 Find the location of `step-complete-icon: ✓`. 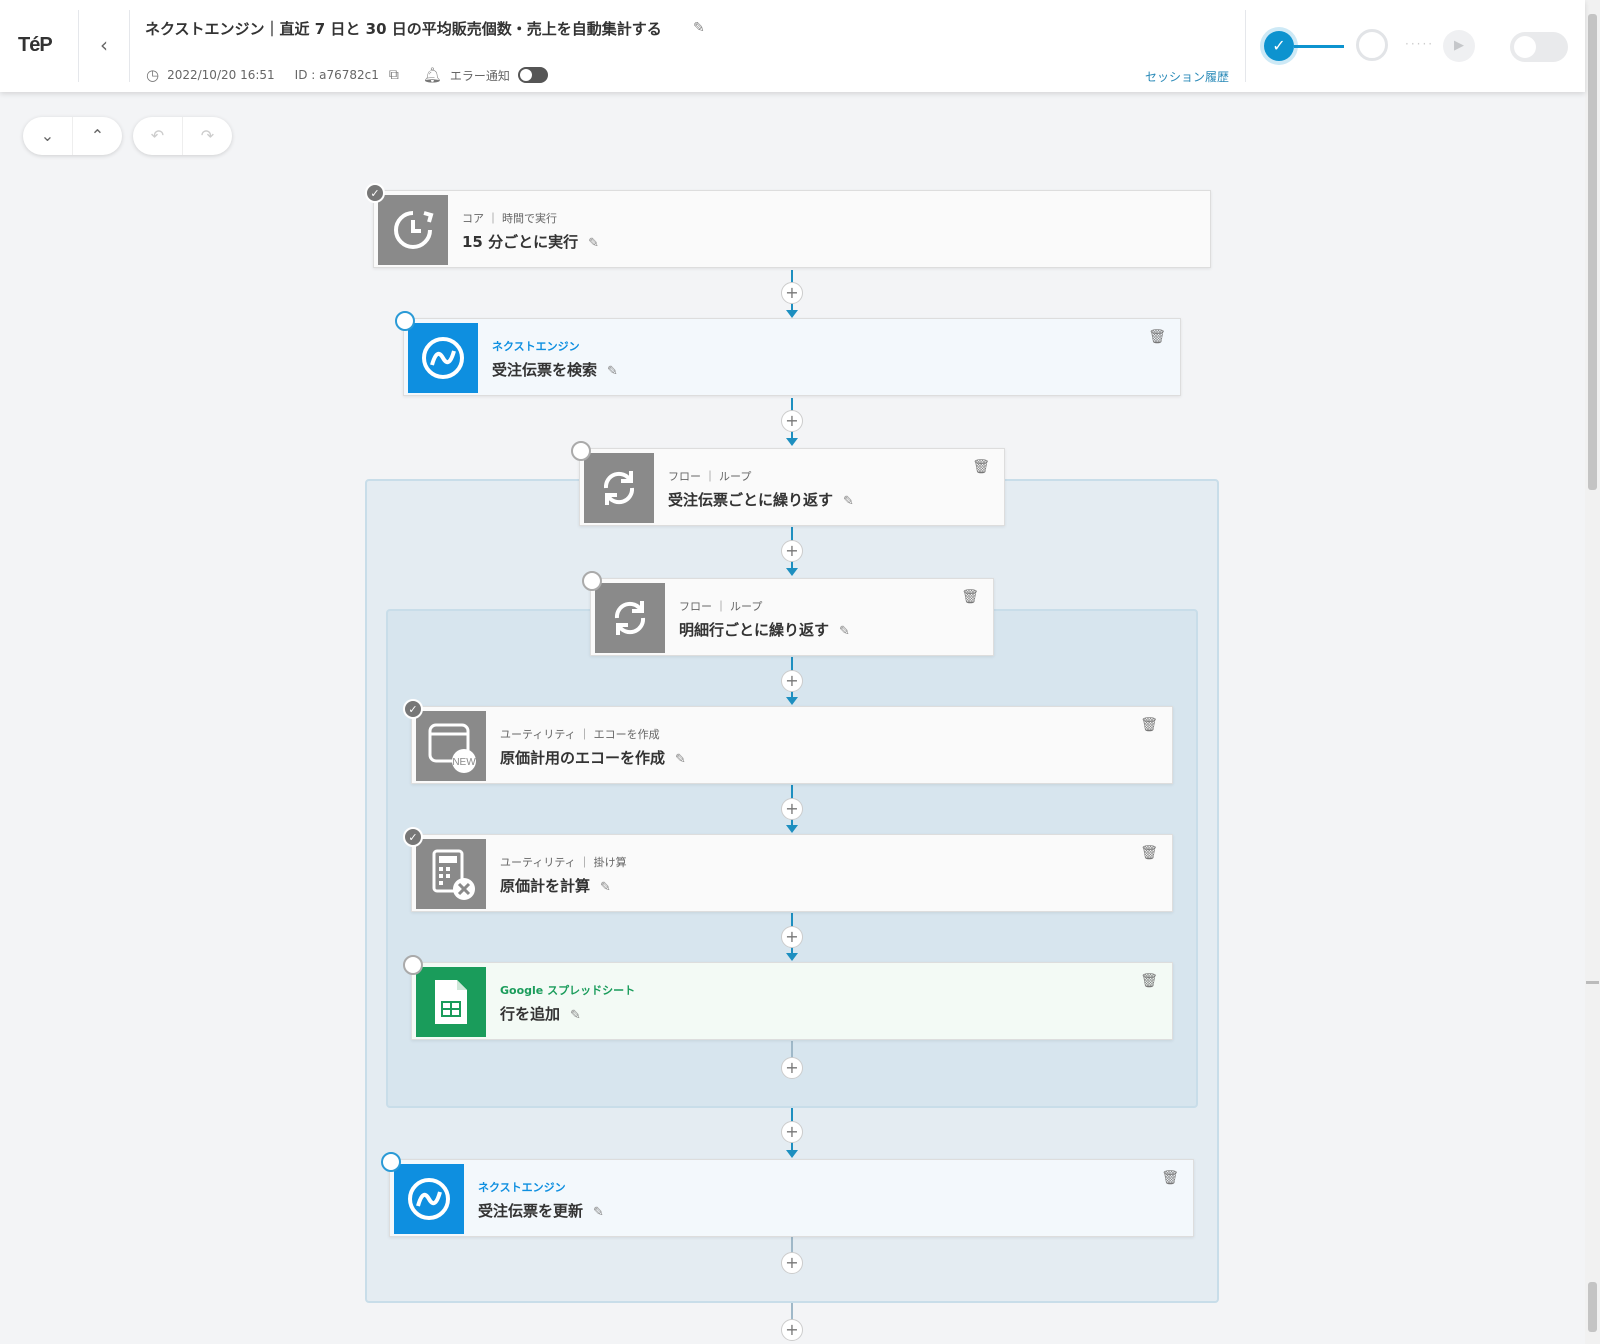

step-complete-icon: ✓ is located at coordinates (1279, 46).